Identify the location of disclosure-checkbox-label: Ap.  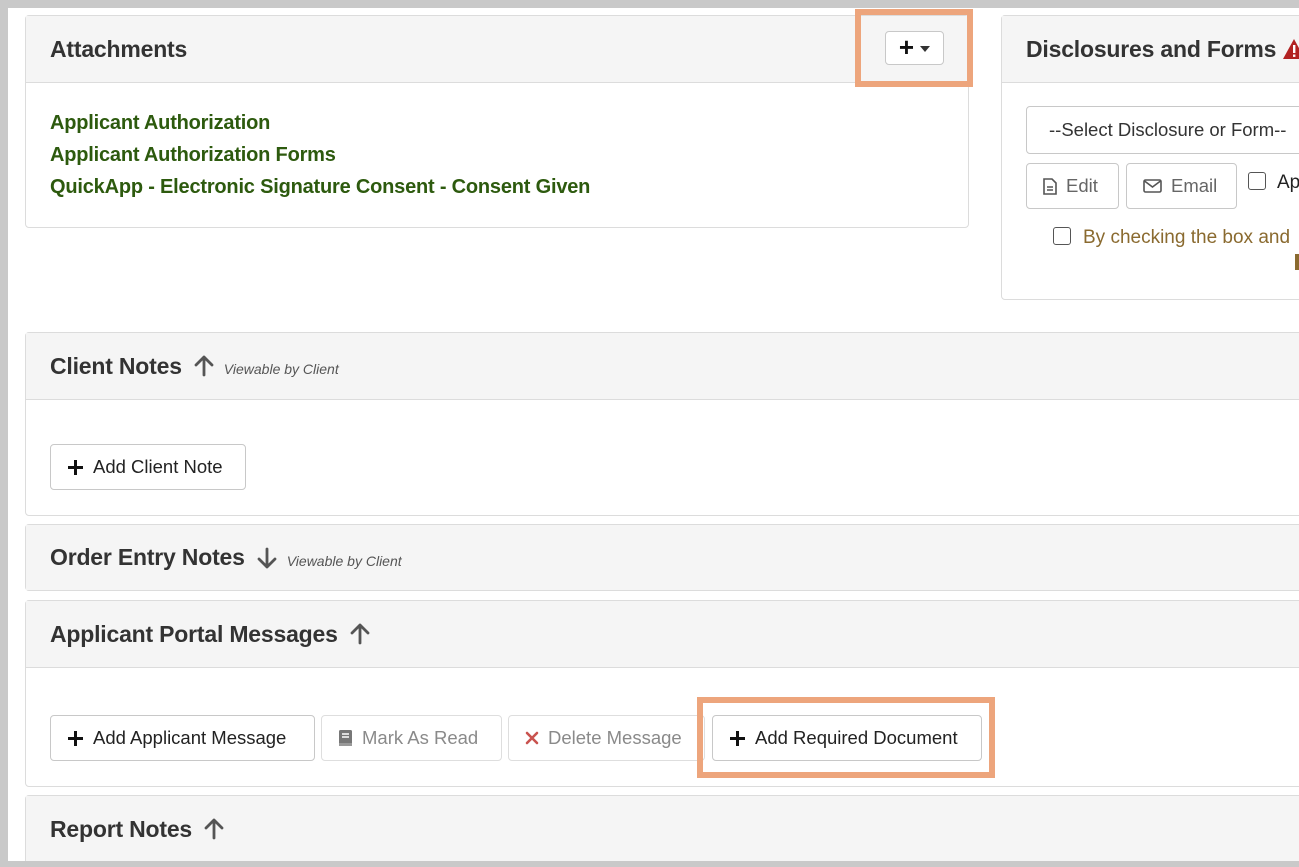
(1288, 182).